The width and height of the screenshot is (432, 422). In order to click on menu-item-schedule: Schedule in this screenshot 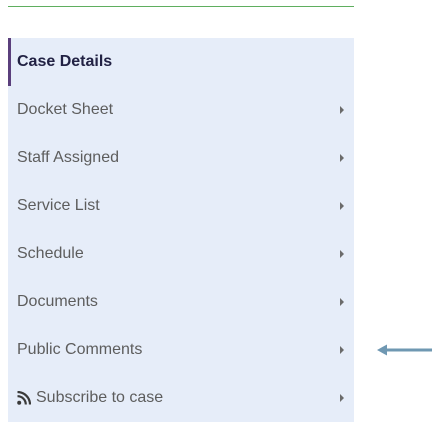, I will do `click(181, 254)`.